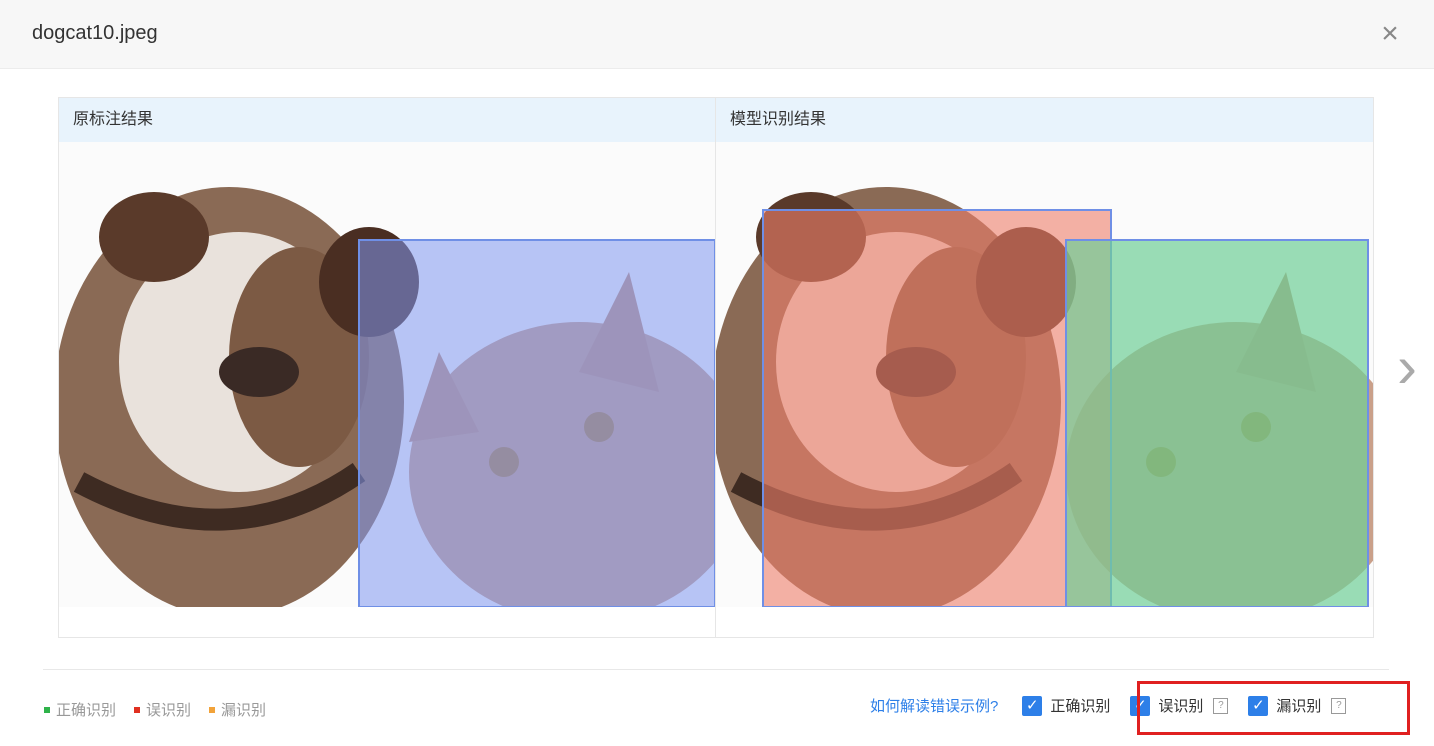  What do you see at coordinates (1032, 705) in the screenshot?
I see `checkbox-checked-icon: ✓` at bounding box center [1032, 705].